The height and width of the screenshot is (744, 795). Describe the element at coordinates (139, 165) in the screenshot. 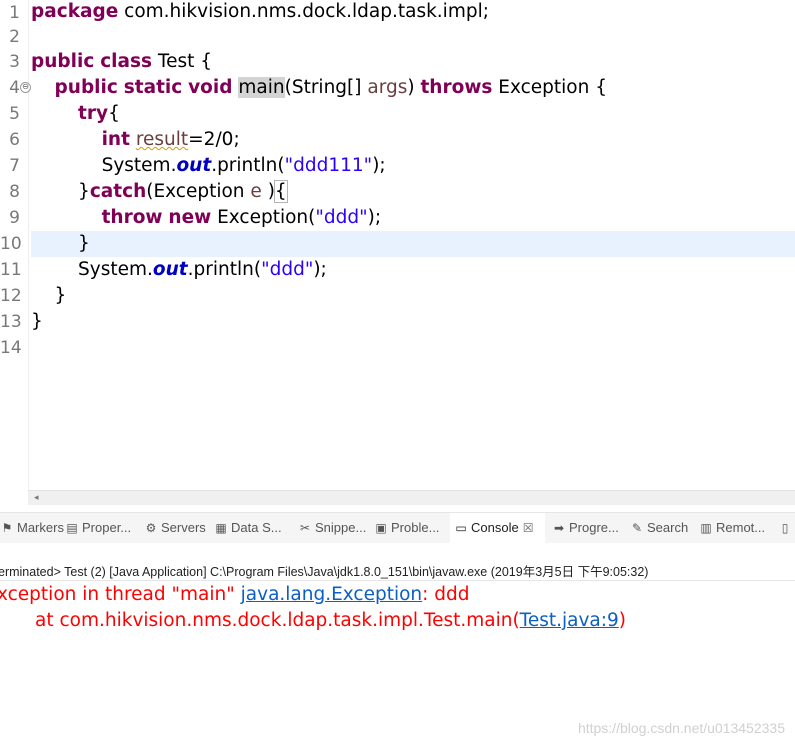

I see `code-text: System.` at that location.